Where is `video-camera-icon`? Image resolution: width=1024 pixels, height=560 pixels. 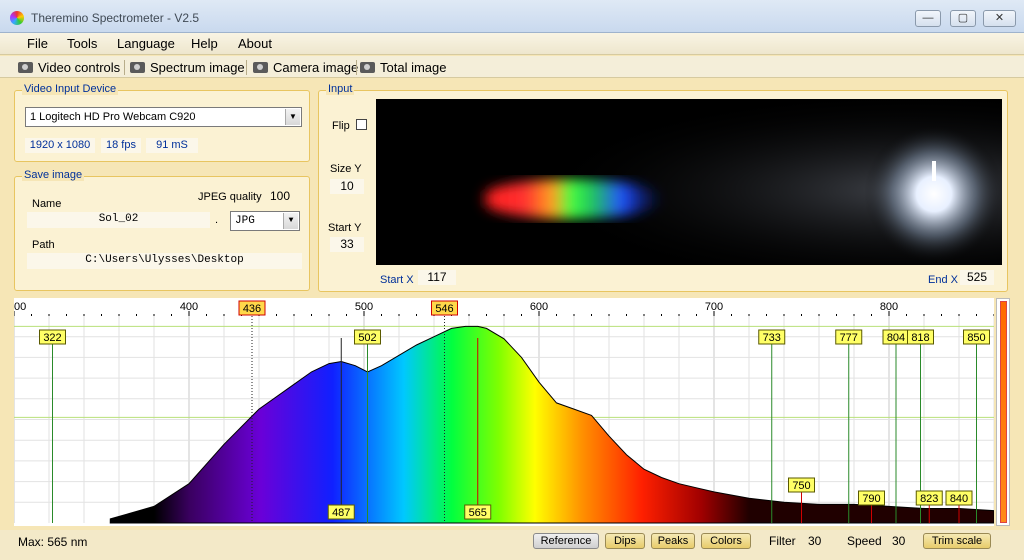 video-camera-icon is located at coordinates (25, 67).